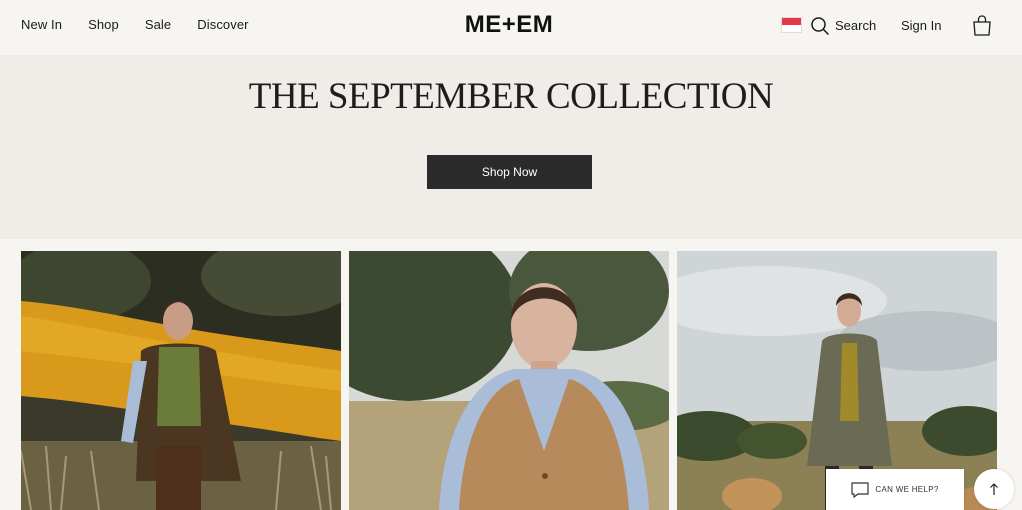 The height and width of the screenshot is (510, 1022). Describe the element at coordinates (907, 489) in the screenshot. I see `help-label: CAN WE HELP?` at that location.